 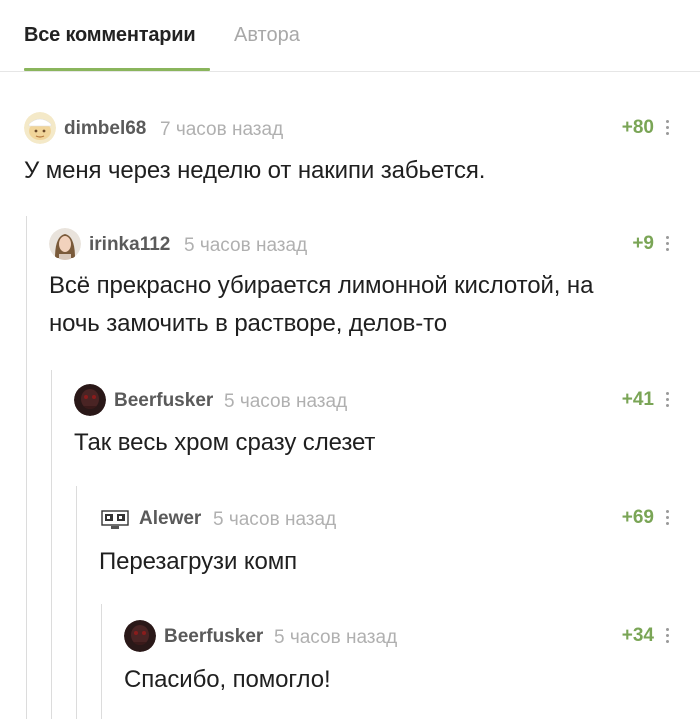 What do you see at coordinates (110, 35) in the screenshot?
I see `tab-all-comments: Все комментарии` at bounding box center [110, 35].